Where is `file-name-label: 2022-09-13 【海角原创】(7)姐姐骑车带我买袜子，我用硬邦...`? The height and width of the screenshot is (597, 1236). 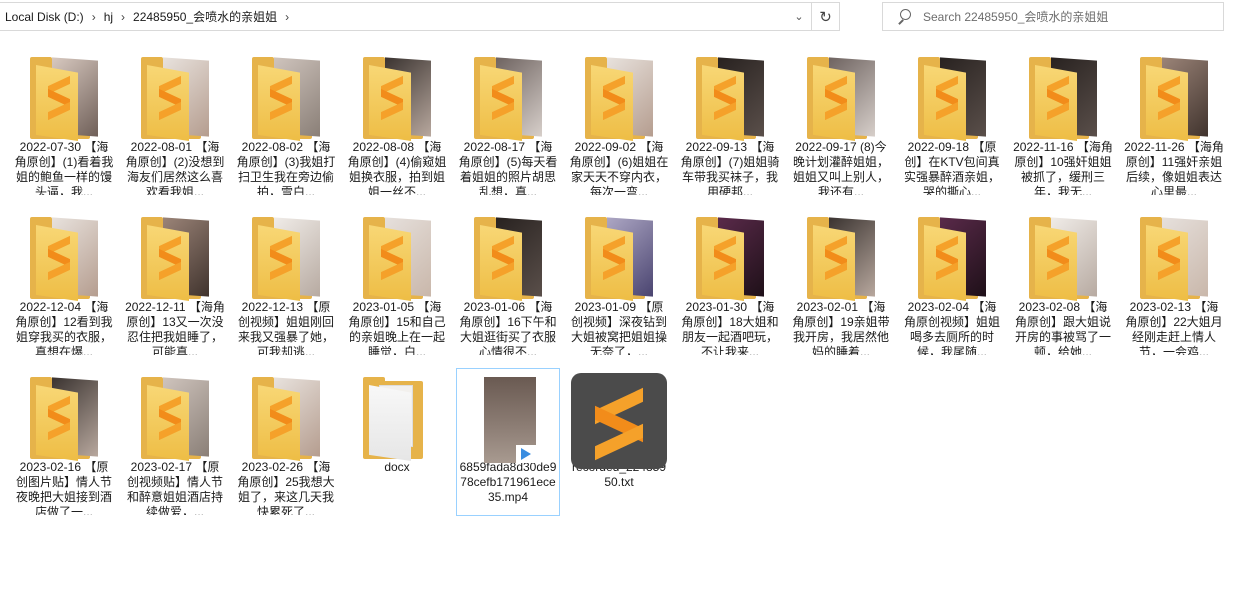
file-name-label: 2022-09-13 【海角原创】(7)姐姐骑车带我买袜子，我用硬邦... is located at coordinates (730, 167).